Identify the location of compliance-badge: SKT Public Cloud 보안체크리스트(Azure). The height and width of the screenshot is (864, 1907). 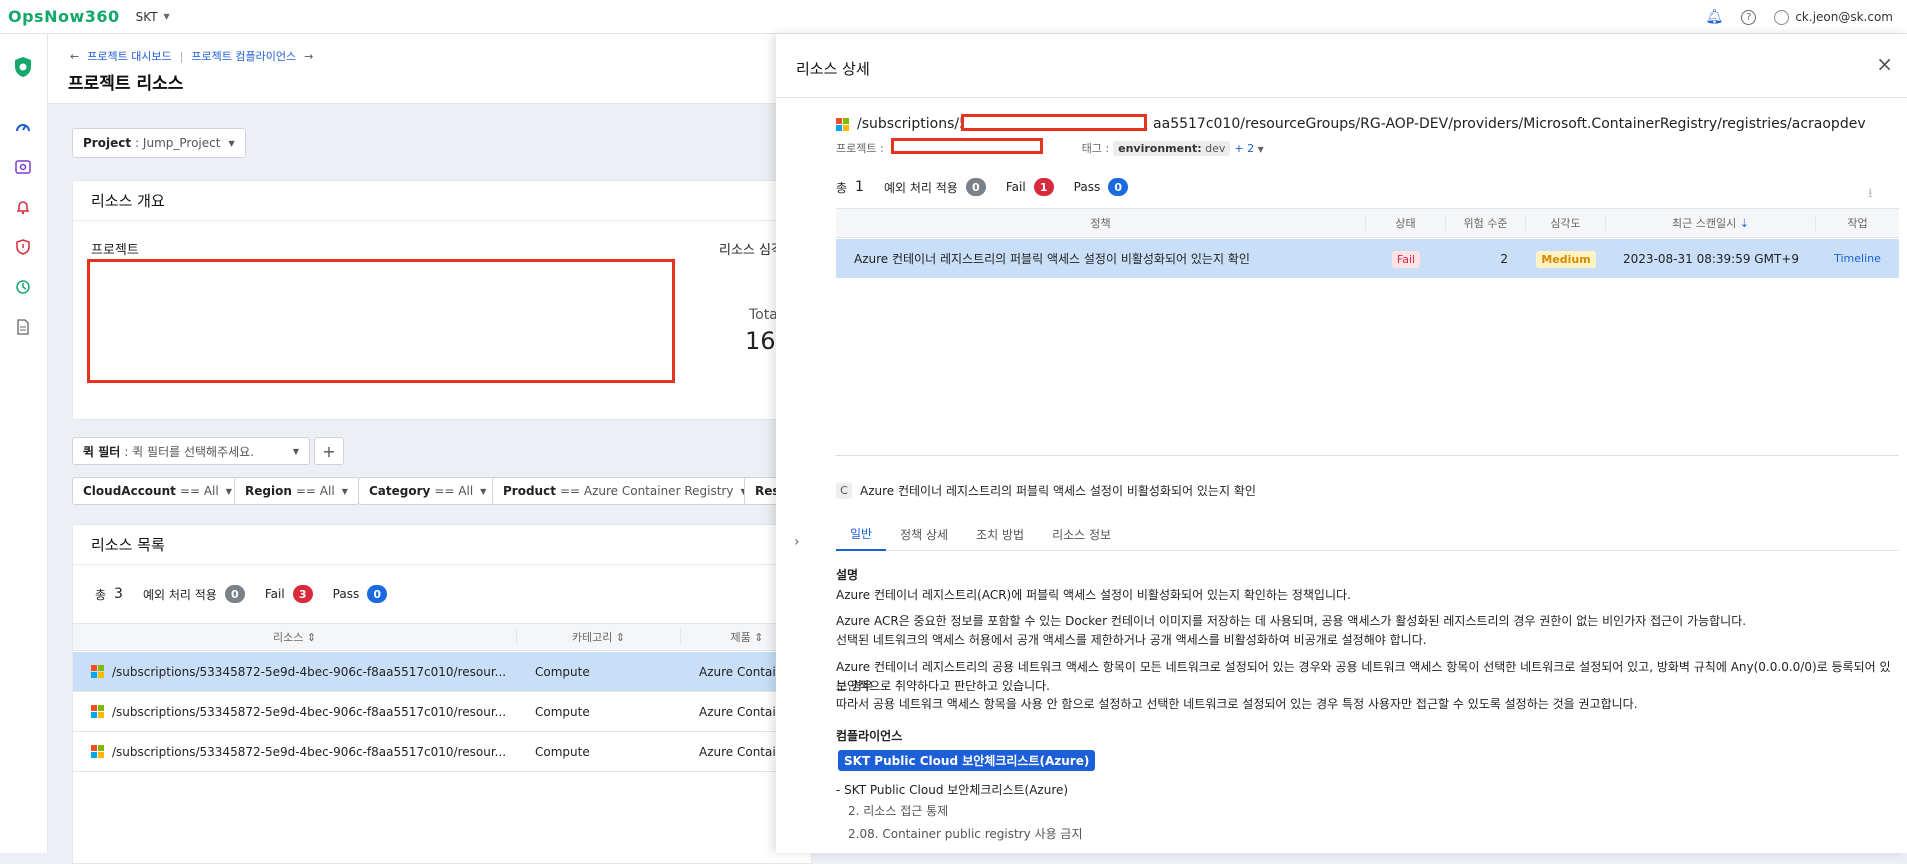
(967, 760).